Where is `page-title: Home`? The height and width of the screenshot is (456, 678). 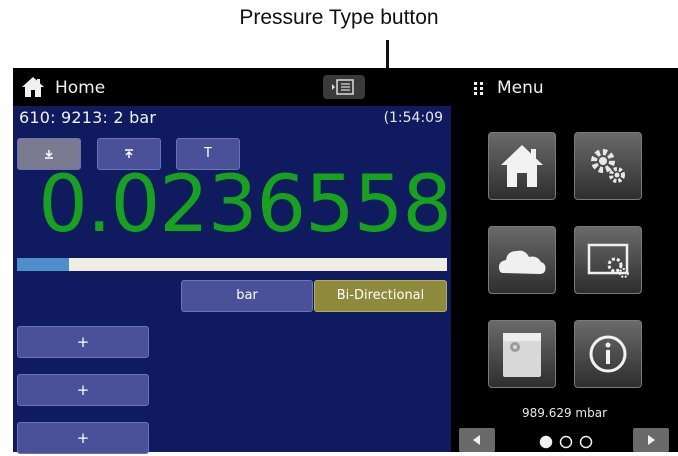
page-title: Home is located at coordinates (80, 88).